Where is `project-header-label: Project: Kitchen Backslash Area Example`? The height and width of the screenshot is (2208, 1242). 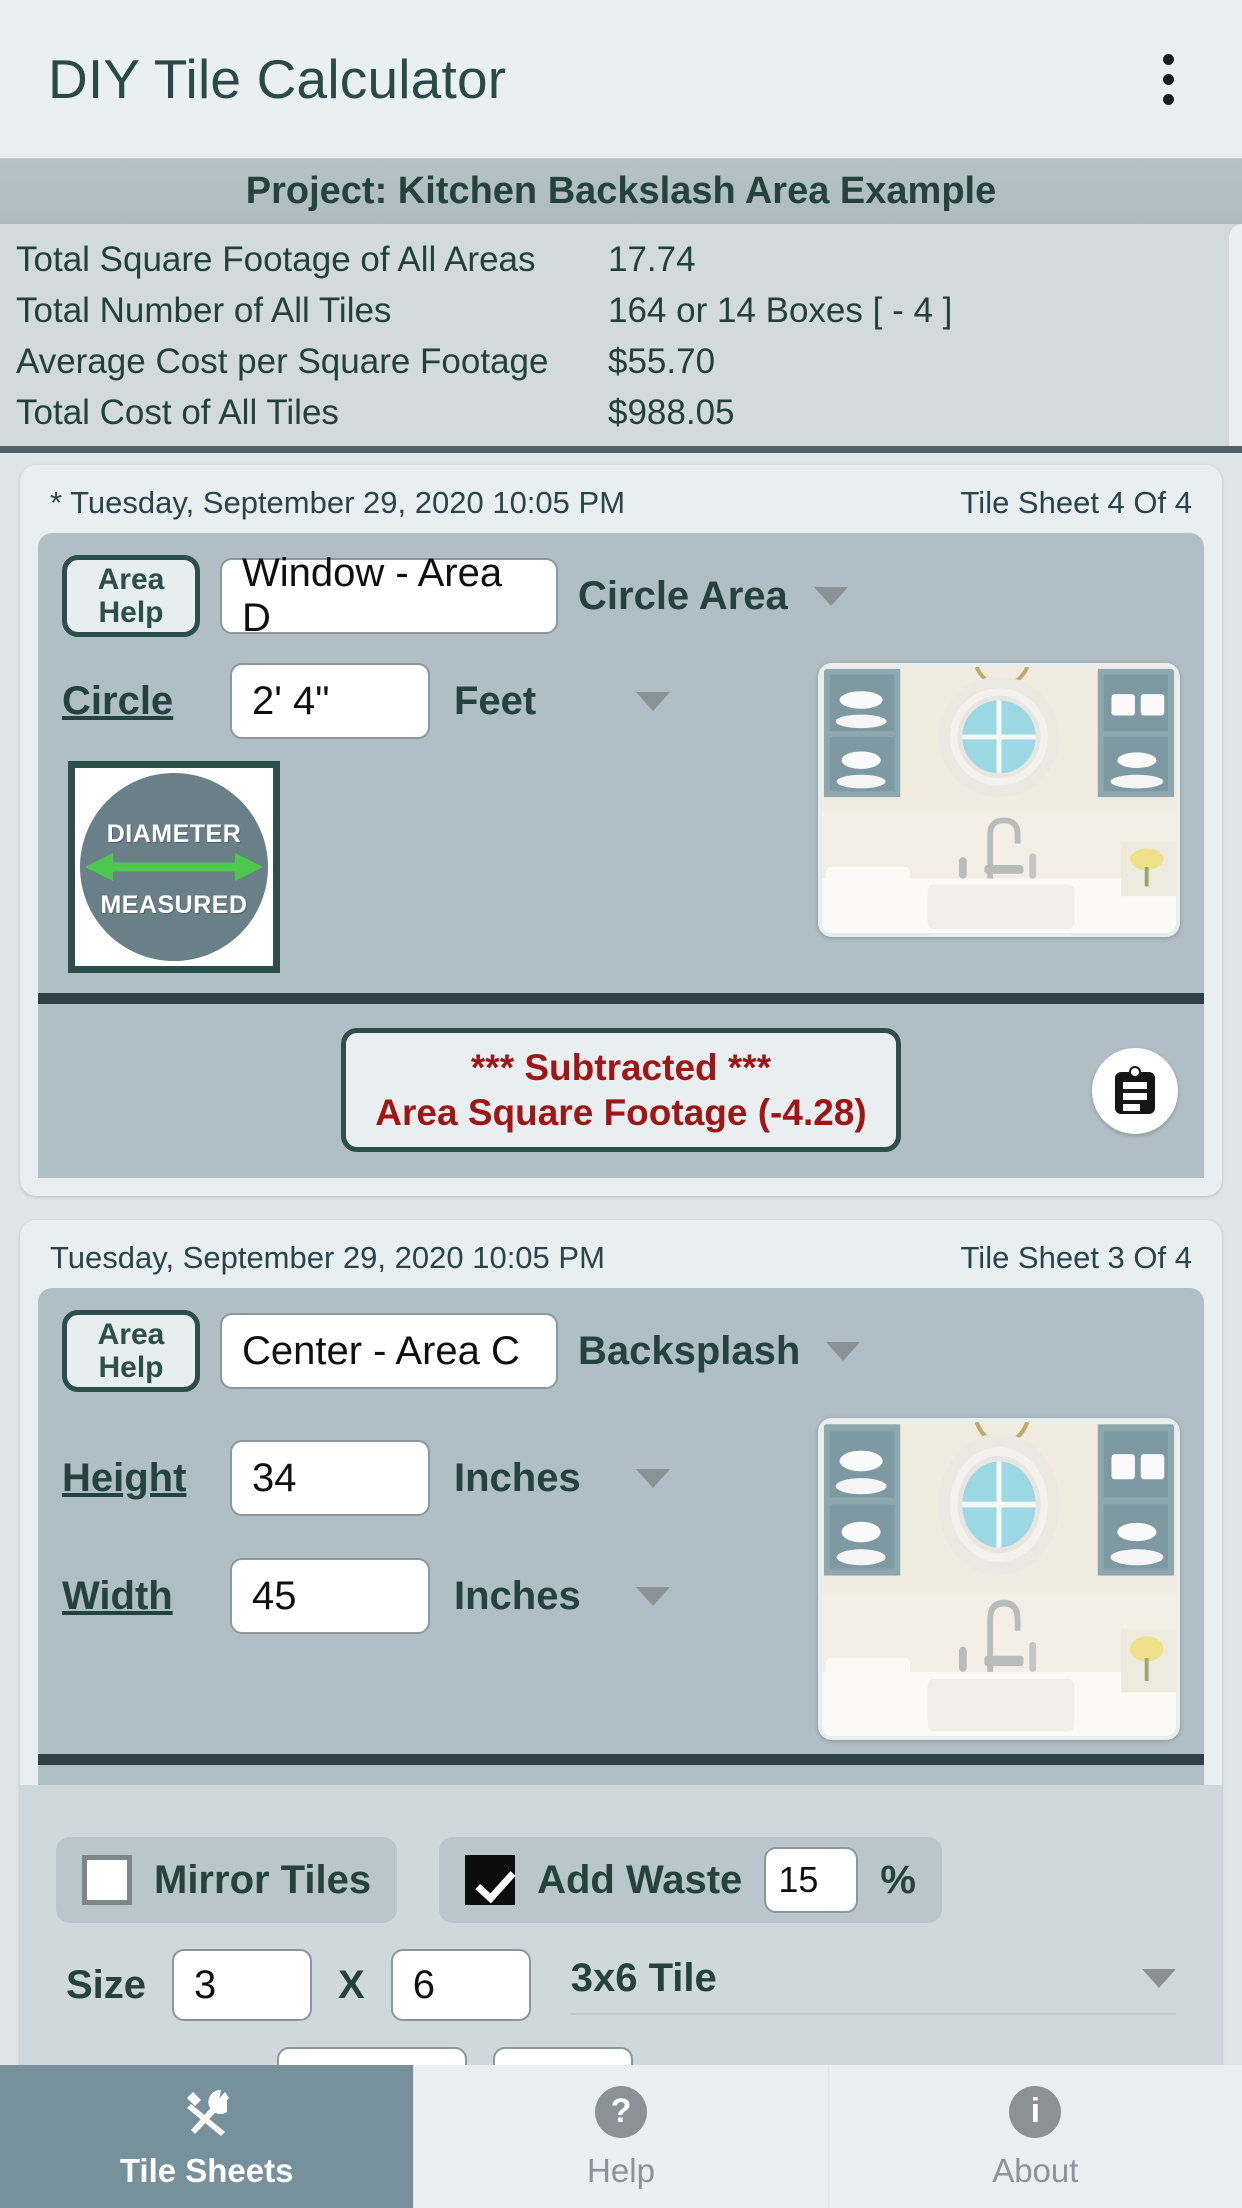
project-header-label: Project: Kitchen Backslash Area Example is located at coordinates (621, 190).